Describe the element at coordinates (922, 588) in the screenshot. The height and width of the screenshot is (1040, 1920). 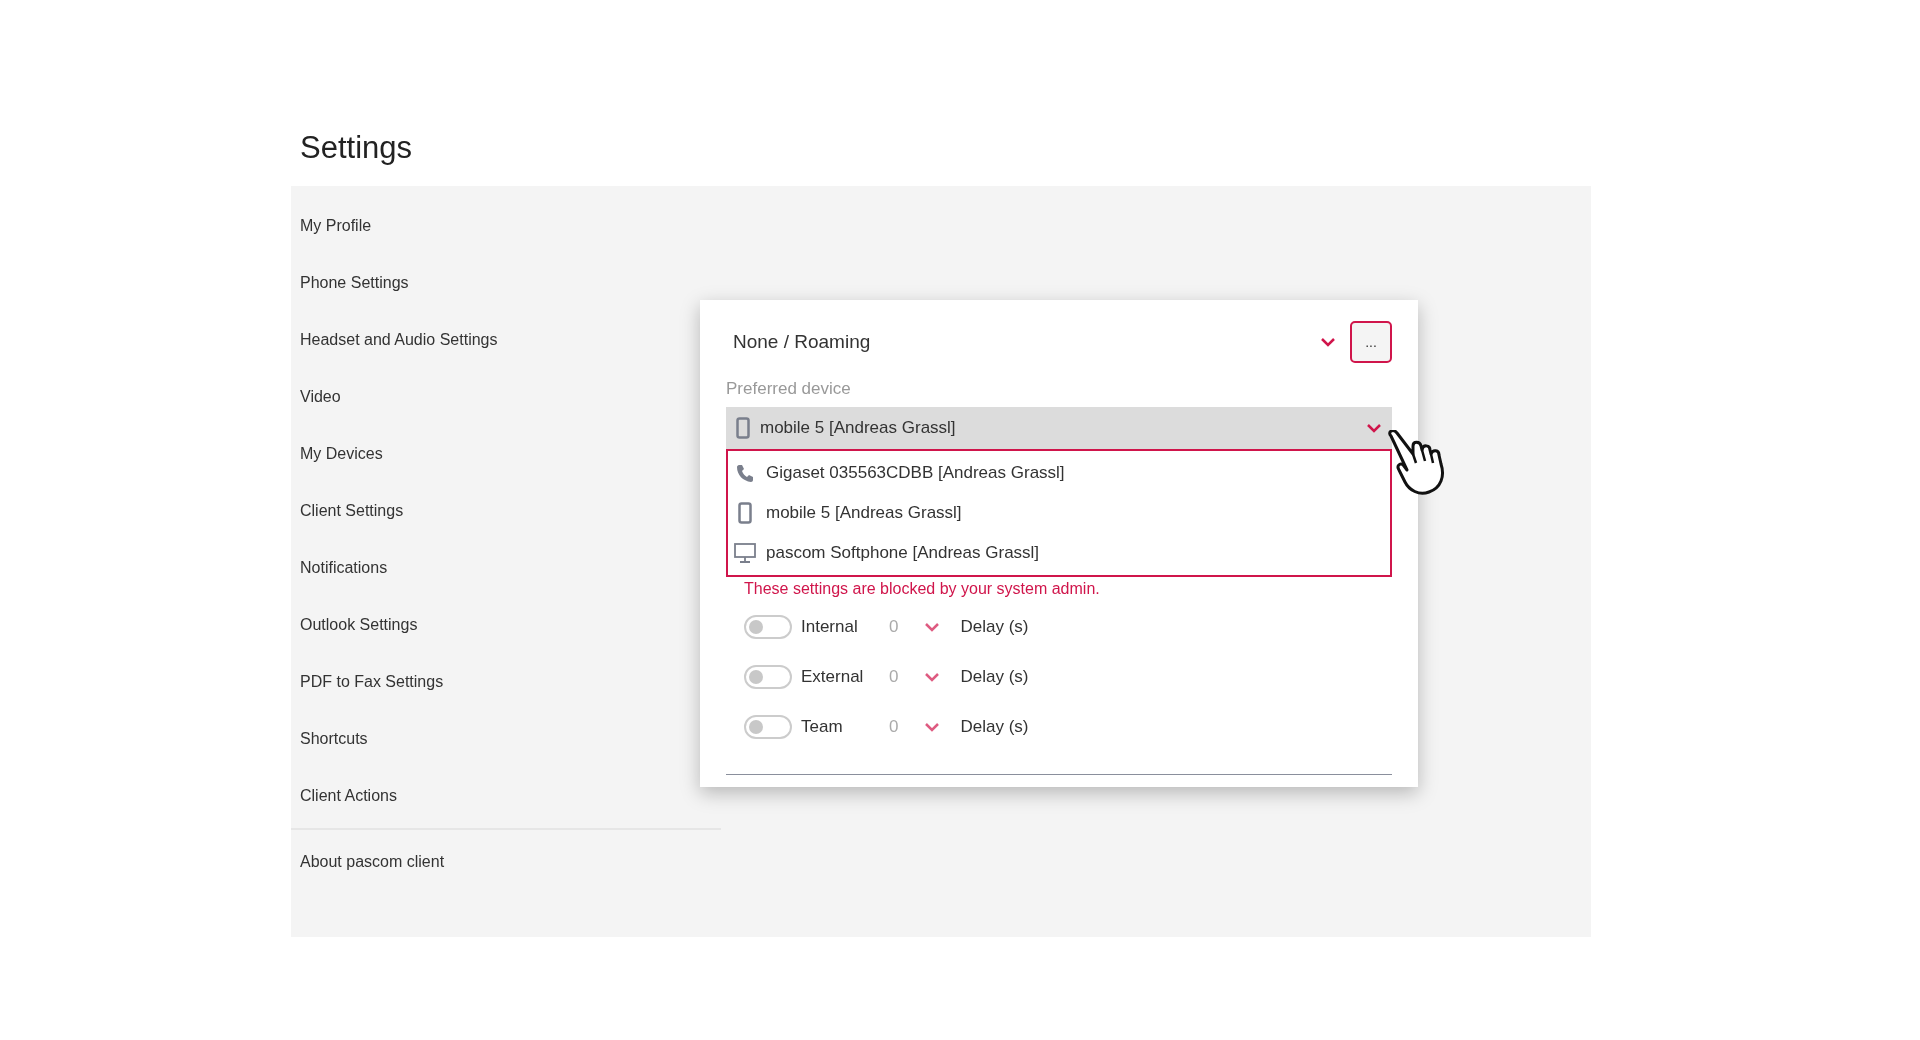
I see `notice-text: These settings are blocked by your system admin.` at that location.